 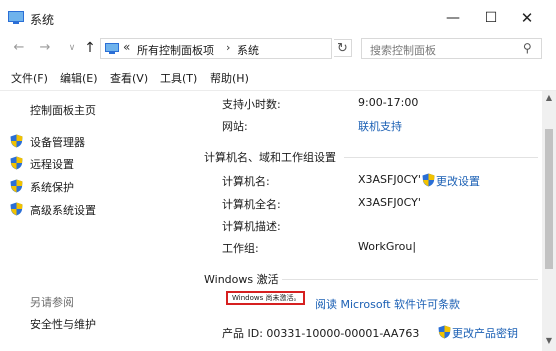 I want to click on workgroup-label: 工作组:, so click(x=240, y=248).